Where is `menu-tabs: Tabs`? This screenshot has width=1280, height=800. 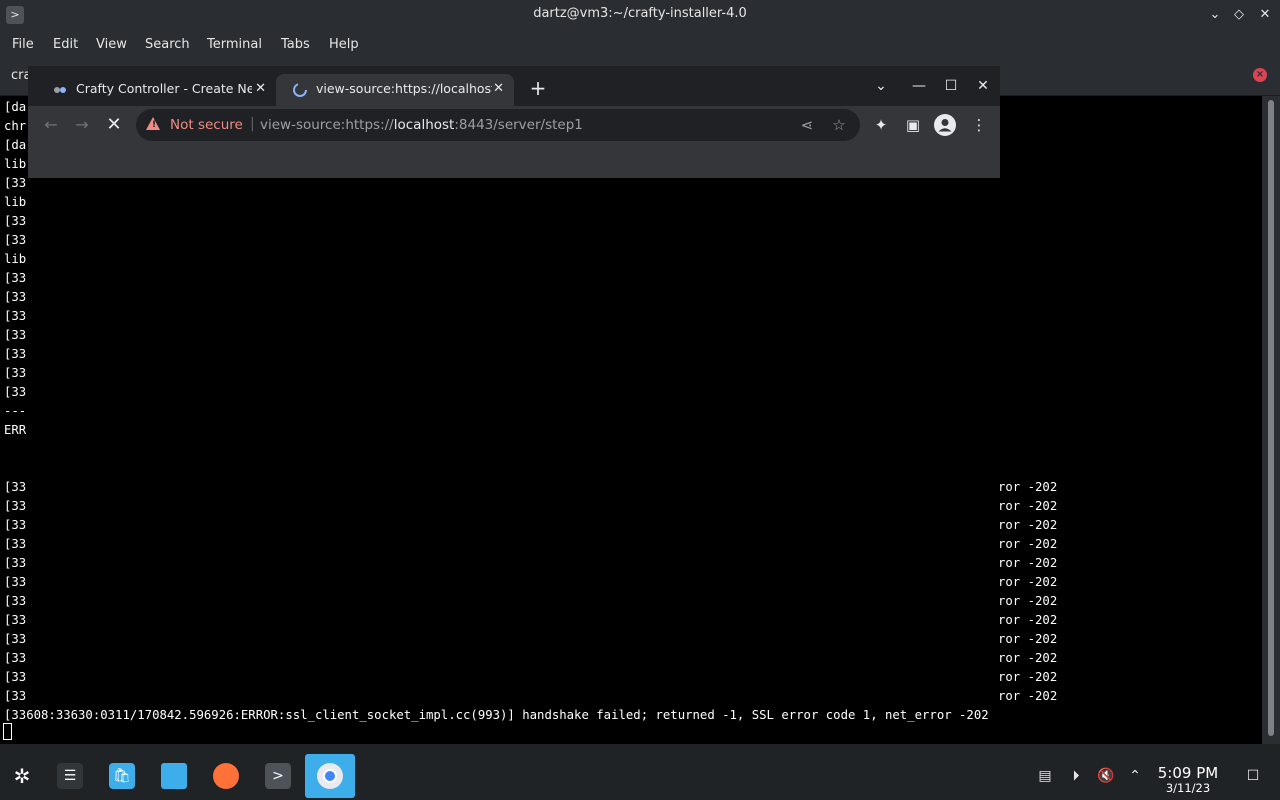
menu-tabs: Tabs is located at coordinates (295, 44).